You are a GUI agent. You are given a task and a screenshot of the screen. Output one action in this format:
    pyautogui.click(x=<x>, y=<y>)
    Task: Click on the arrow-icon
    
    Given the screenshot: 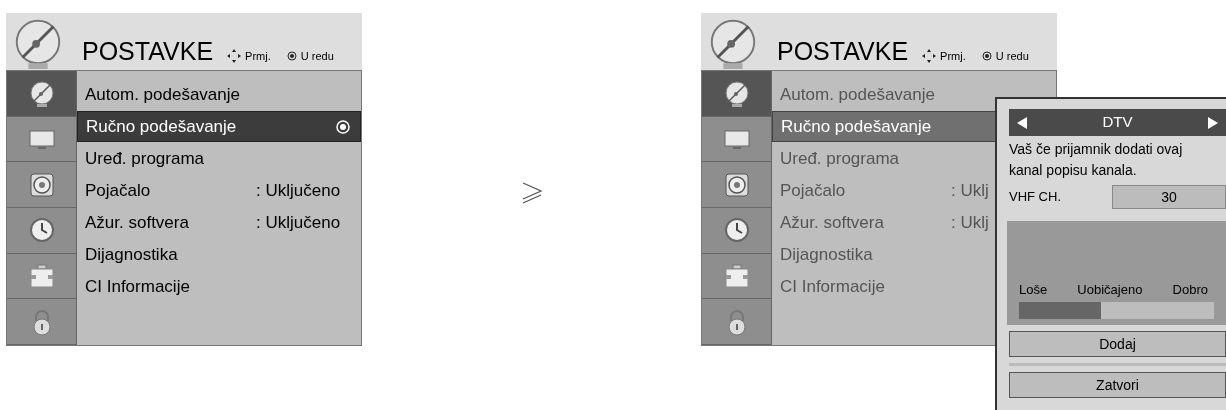 What is the action you would take?
    pyautogui.click(x=531, y=193)
    